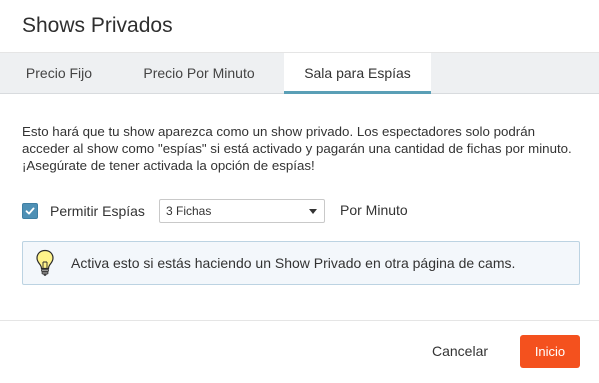 This screenshot has width=599, height=383. What do you see at coordinates (242, 211) in the screenshot?
I see `spy-tokens-select: 3 Fichas` at bounding box center [242, 211].